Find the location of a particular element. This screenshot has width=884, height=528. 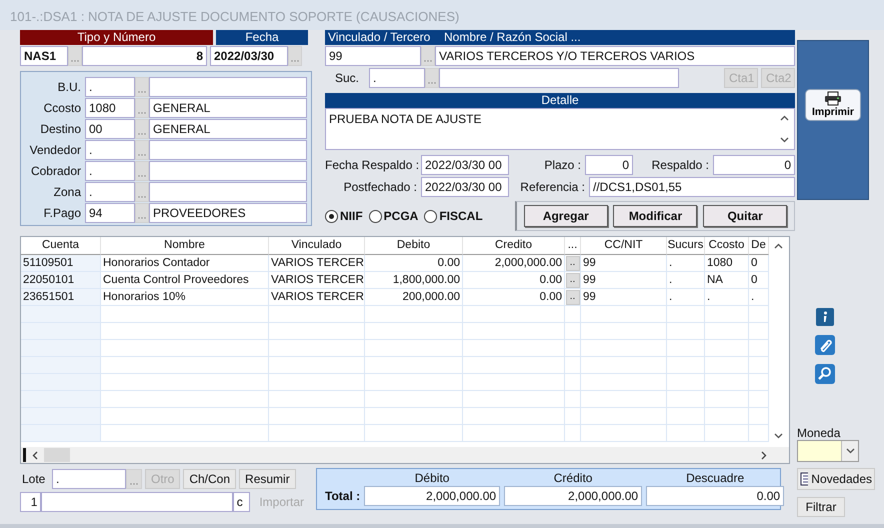

action-button: Agregar is located at coordinates (566, 216).